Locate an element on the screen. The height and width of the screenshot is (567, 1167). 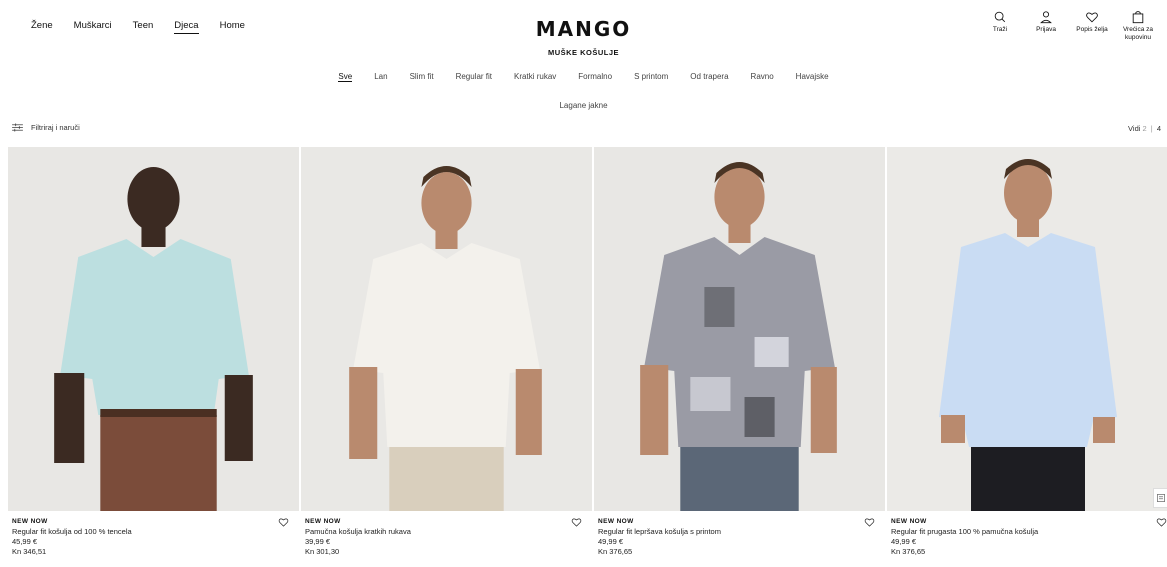
view-option-2: 2 is located at coordinates (1145, 128).